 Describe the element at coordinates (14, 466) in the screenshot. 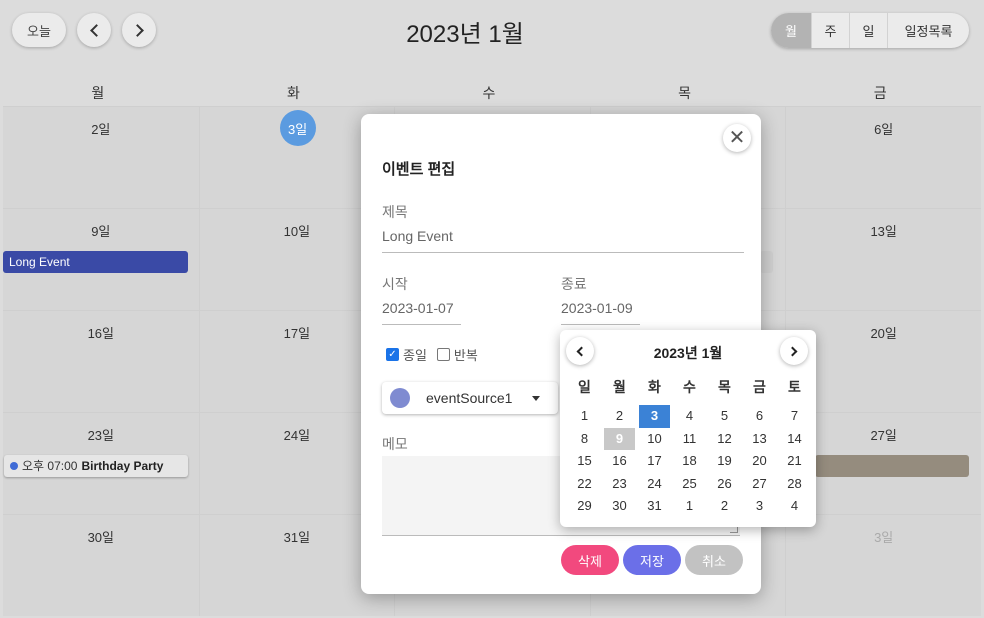

I see `event-dot-icon` at that location.